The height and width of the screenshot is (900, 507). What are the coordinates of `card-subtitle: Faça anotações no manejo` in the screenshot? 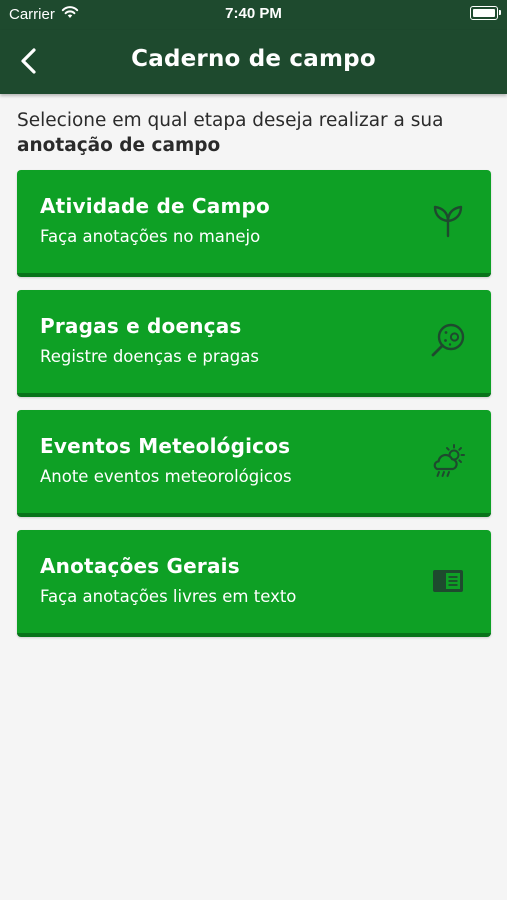 It's located at (150, 236).